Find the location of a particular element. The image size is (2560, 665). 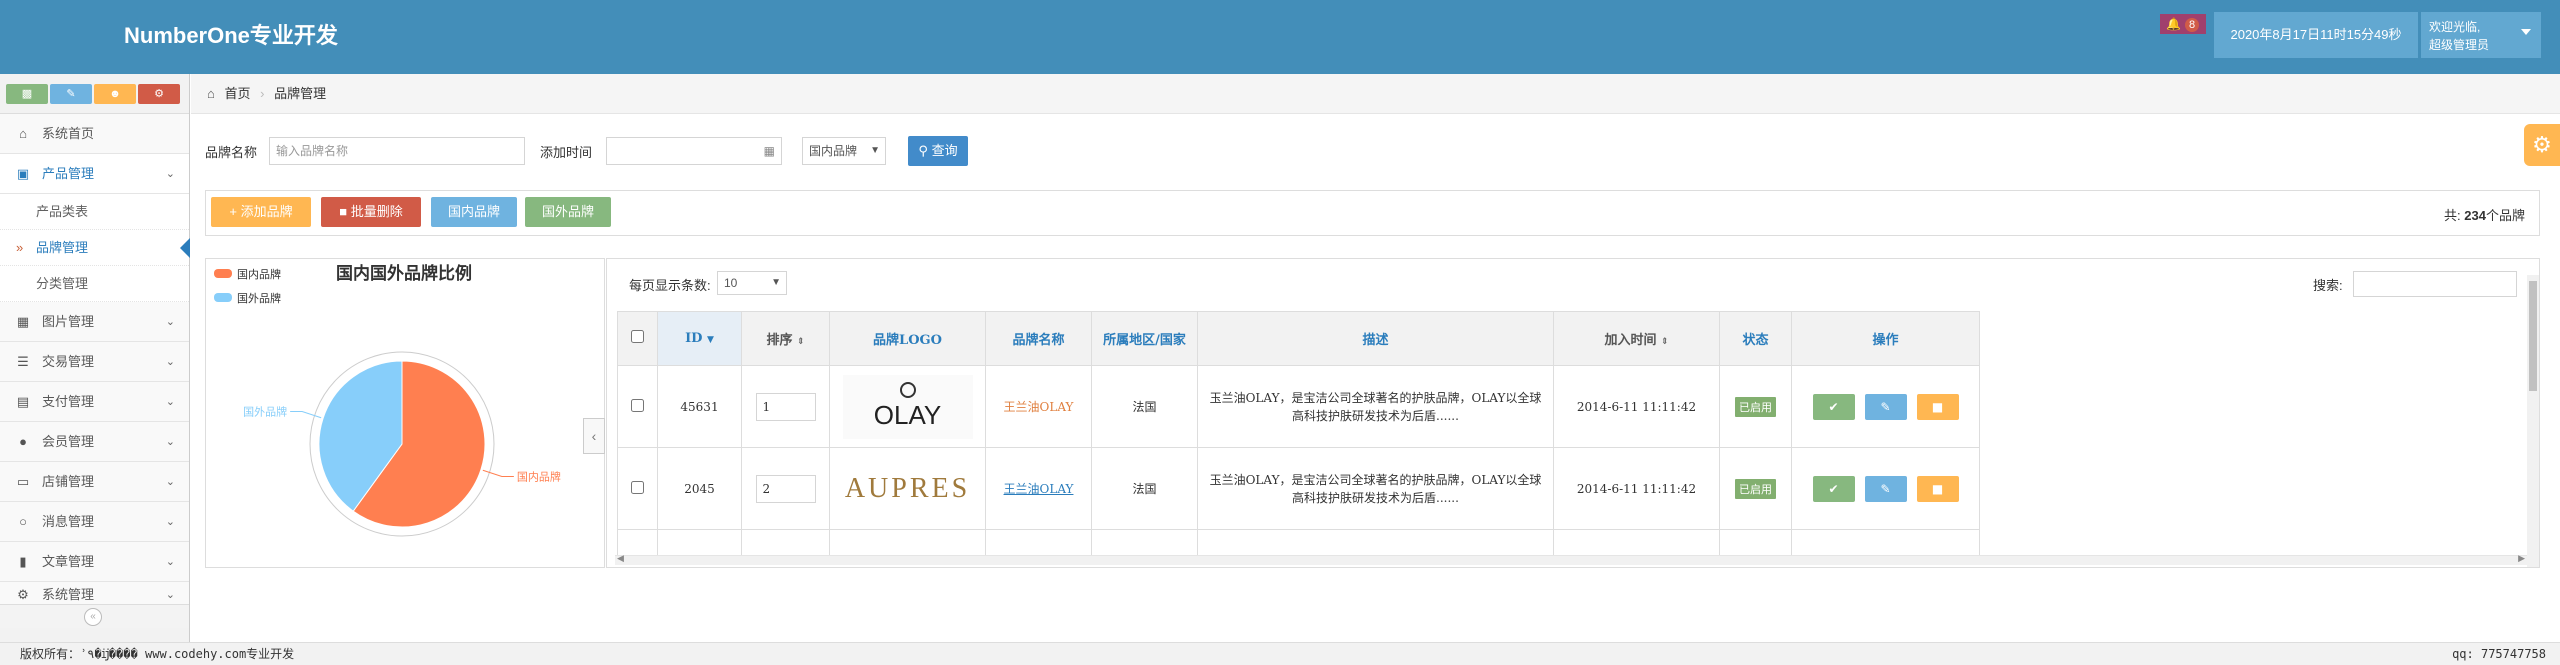

sidebar-item-home: ⌂ 系统首页 is located at coordinates (94, 134).